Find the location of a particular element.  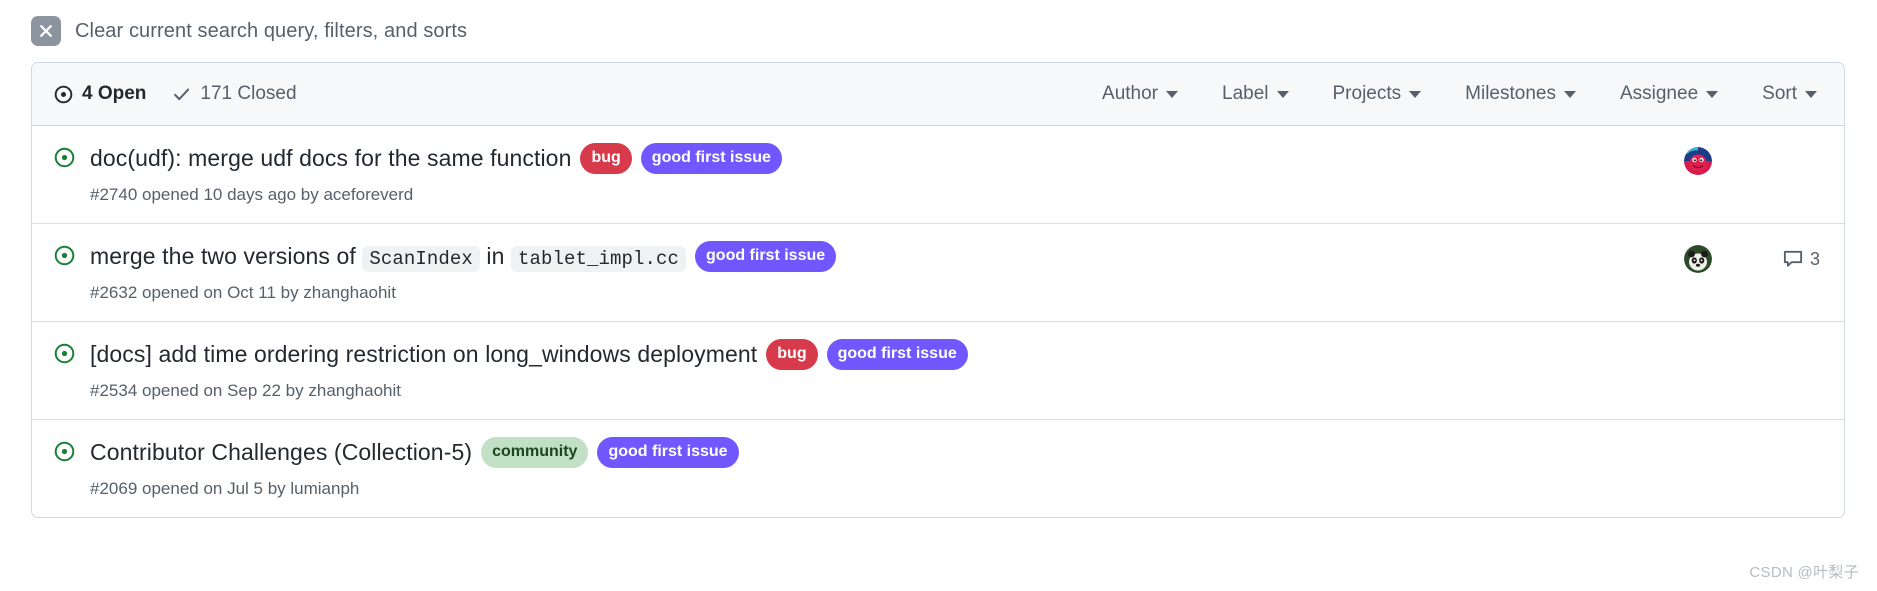

issue-label: community is located at coordinates (535, 452).